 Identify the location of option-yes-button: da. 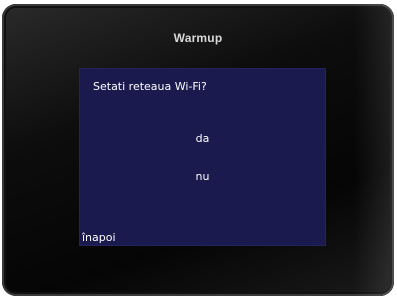
(202, 138).